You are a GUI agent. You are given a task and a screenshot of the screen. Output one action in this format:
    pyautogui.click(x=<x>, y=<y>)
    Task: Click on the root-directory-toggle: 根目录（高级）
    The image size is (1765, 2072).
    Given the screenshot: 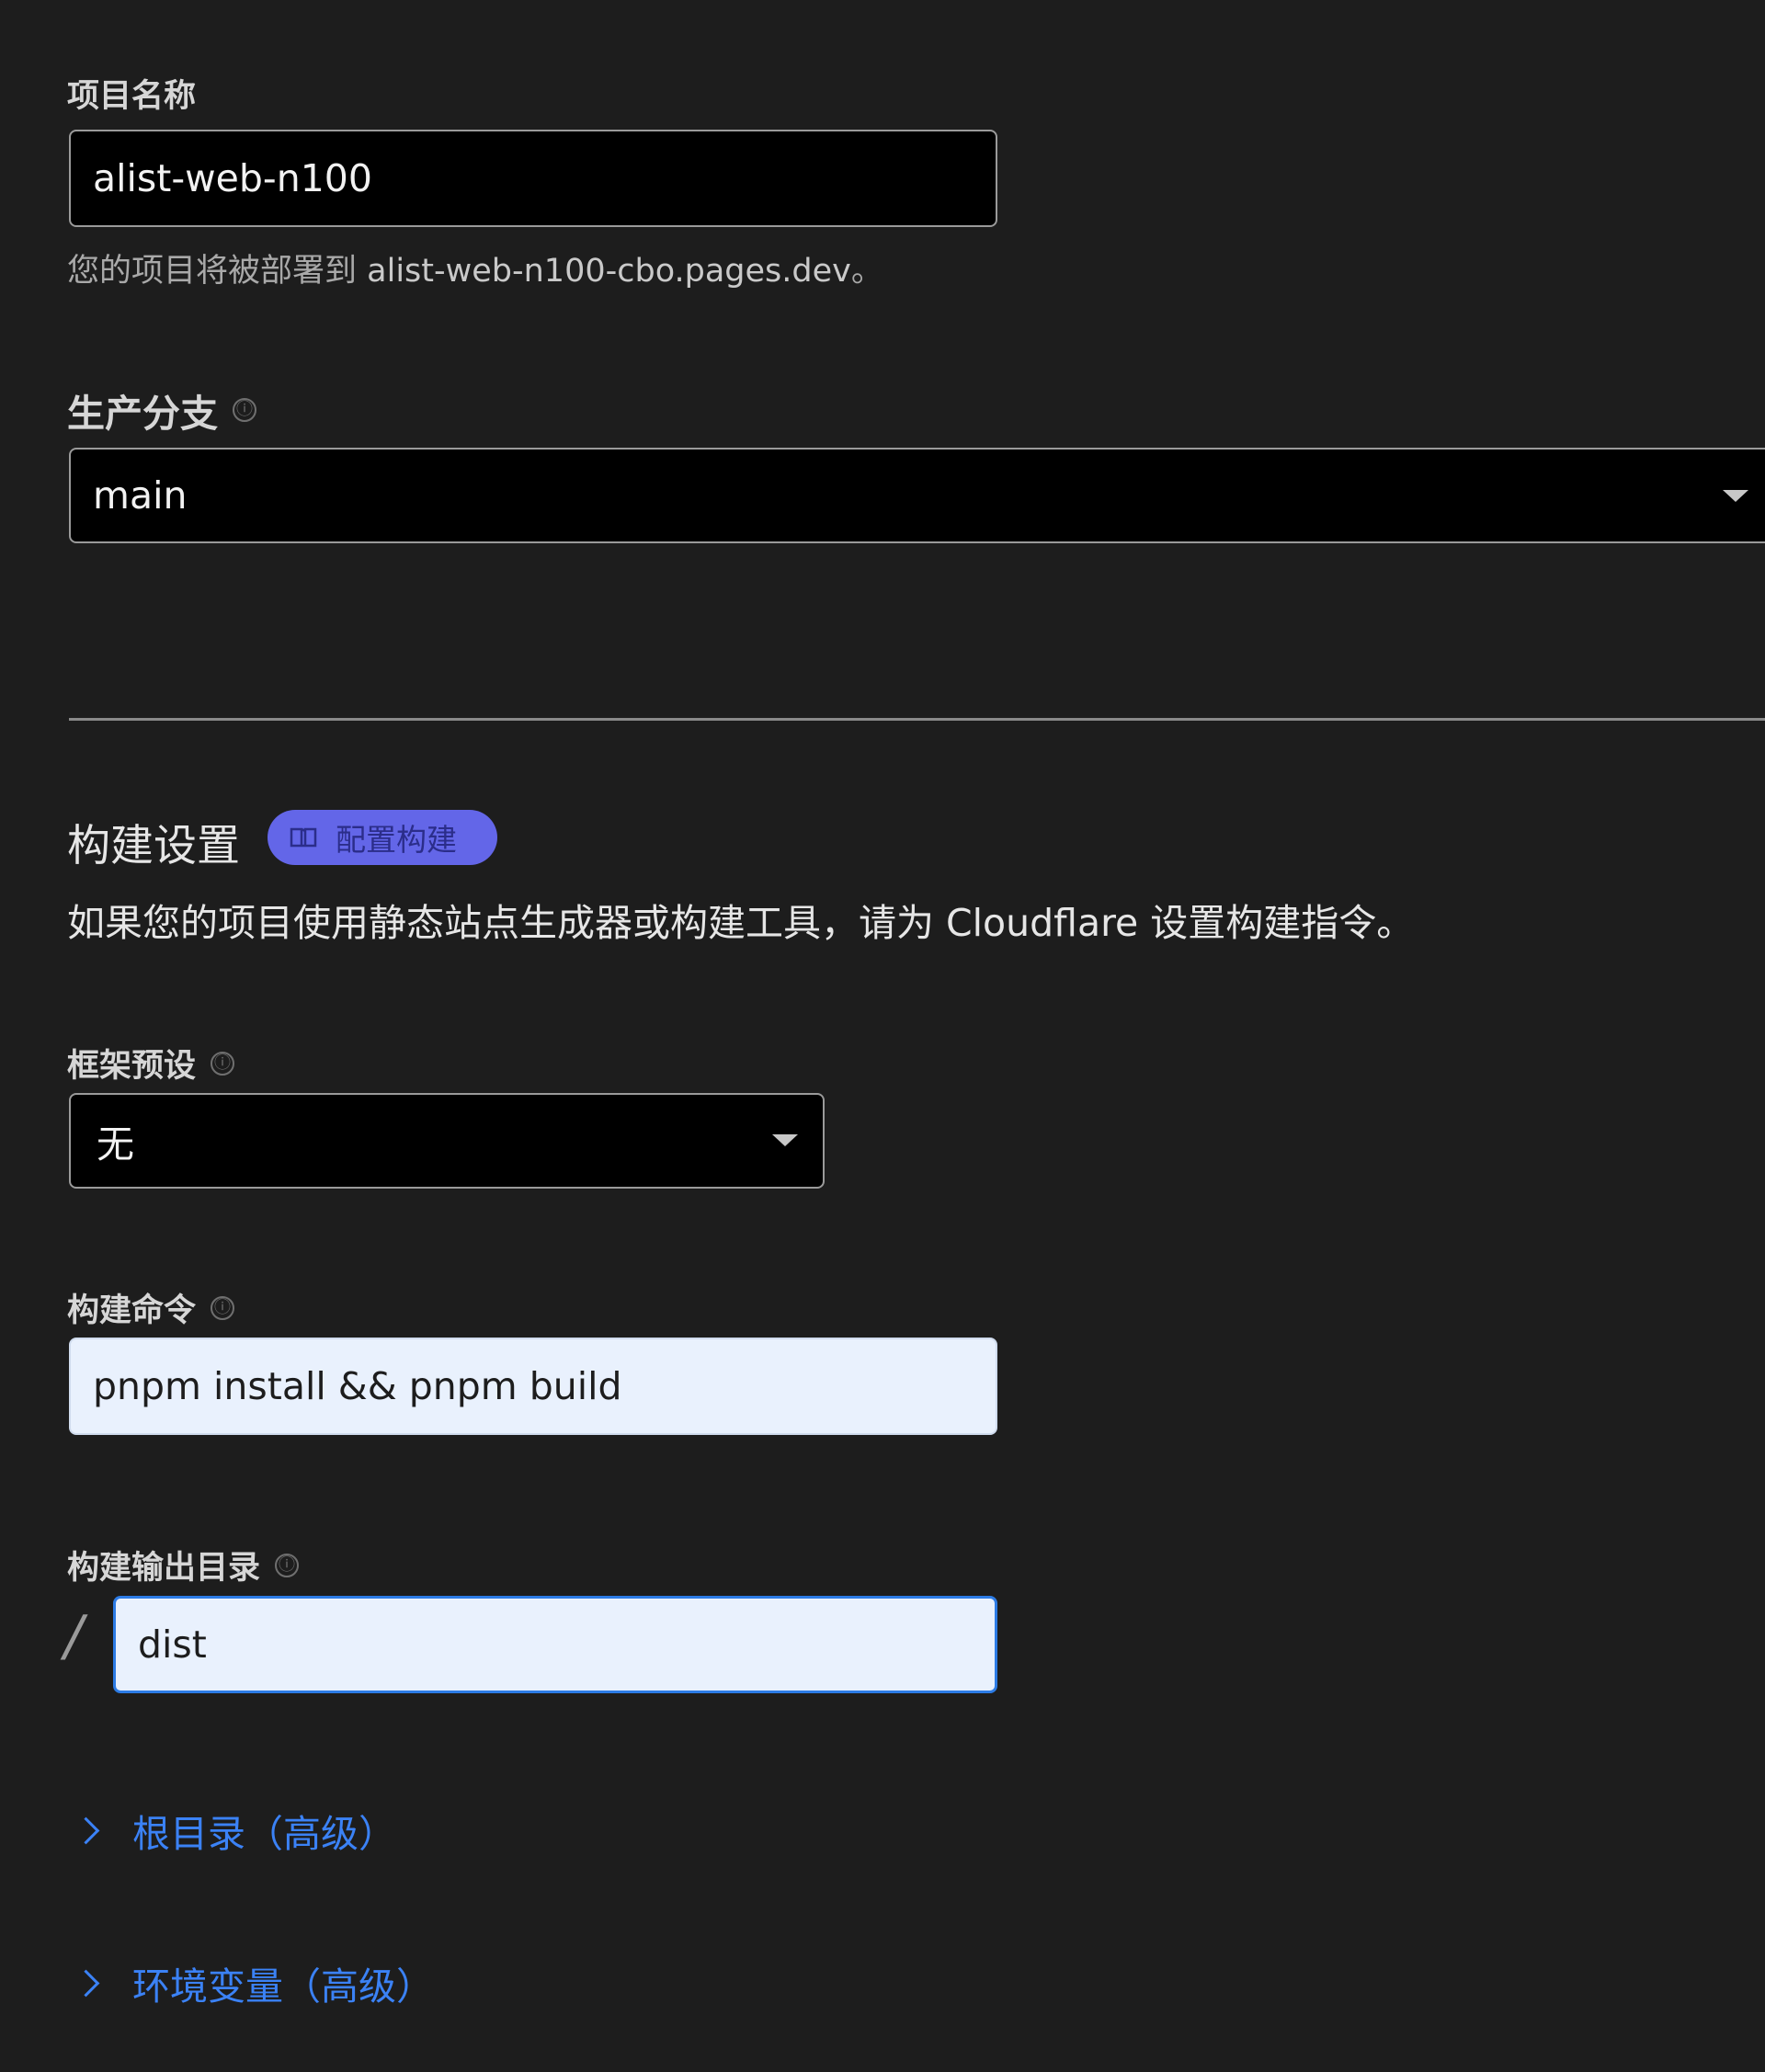 What is the action you would take?
    pyautogui.click(x=234, y=1830)
    